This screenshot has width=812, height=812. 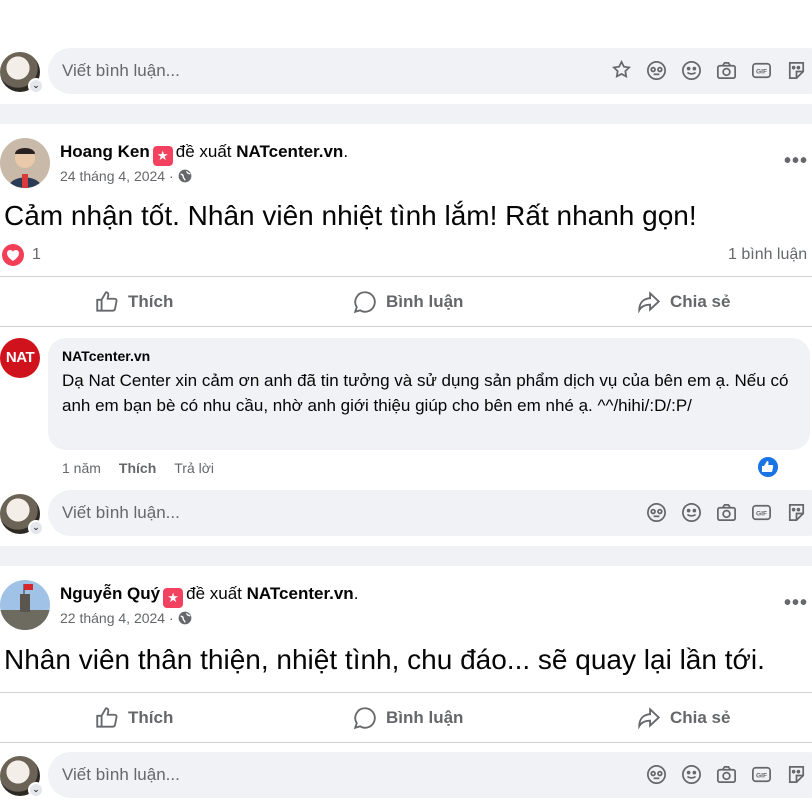 I want to click on reply-reply-button: Trả lời, so click(x=194, y=468).